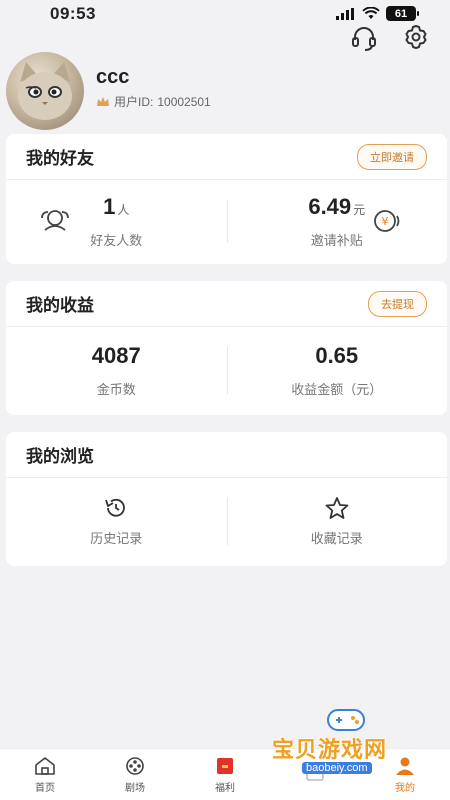 The image size is (450, 800). What do you see at coordinates (336, 240) in the screenshot?
I see `invite-subsidy-label: 邀请补贴` at bounding box center [336, 240].